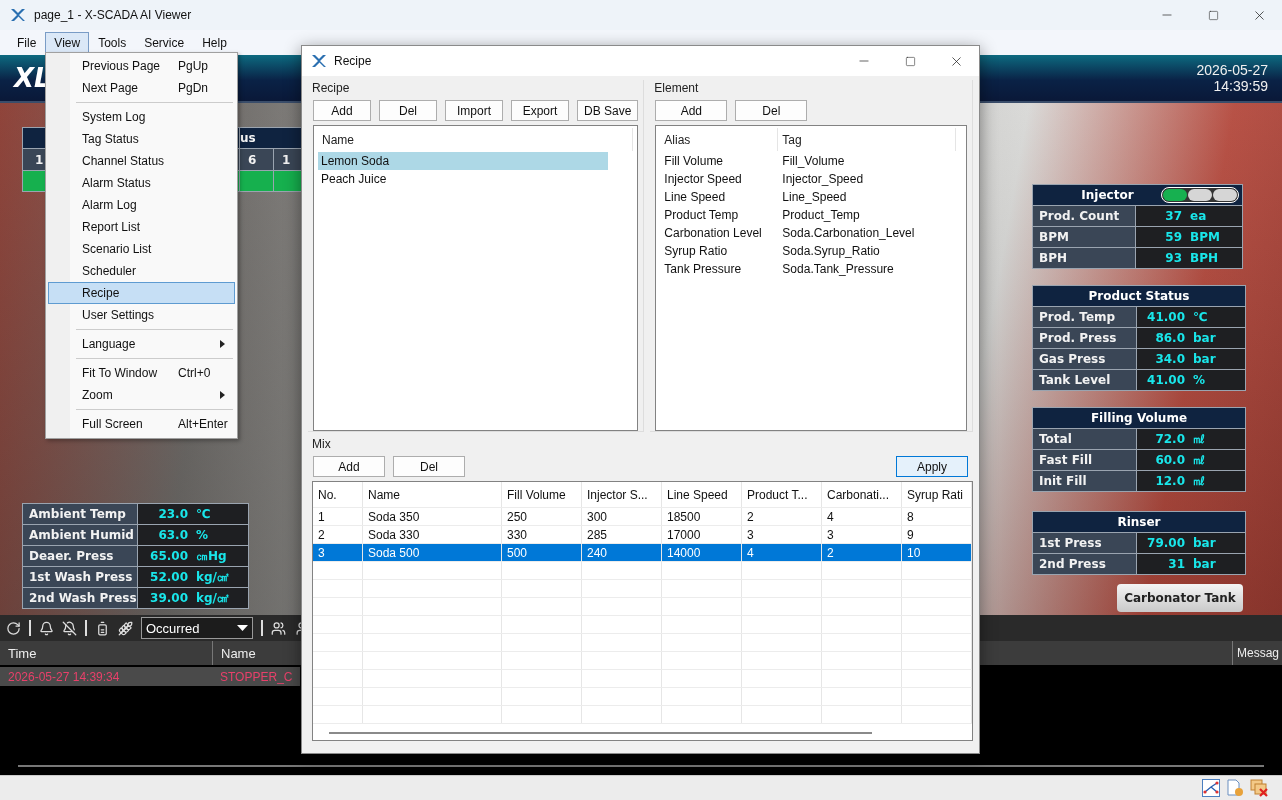 This screenshot has width=1282, height=800. Describe the element at coordinates (141, 395) in the screenshot. I see `menu-item: Zoom` at that location.